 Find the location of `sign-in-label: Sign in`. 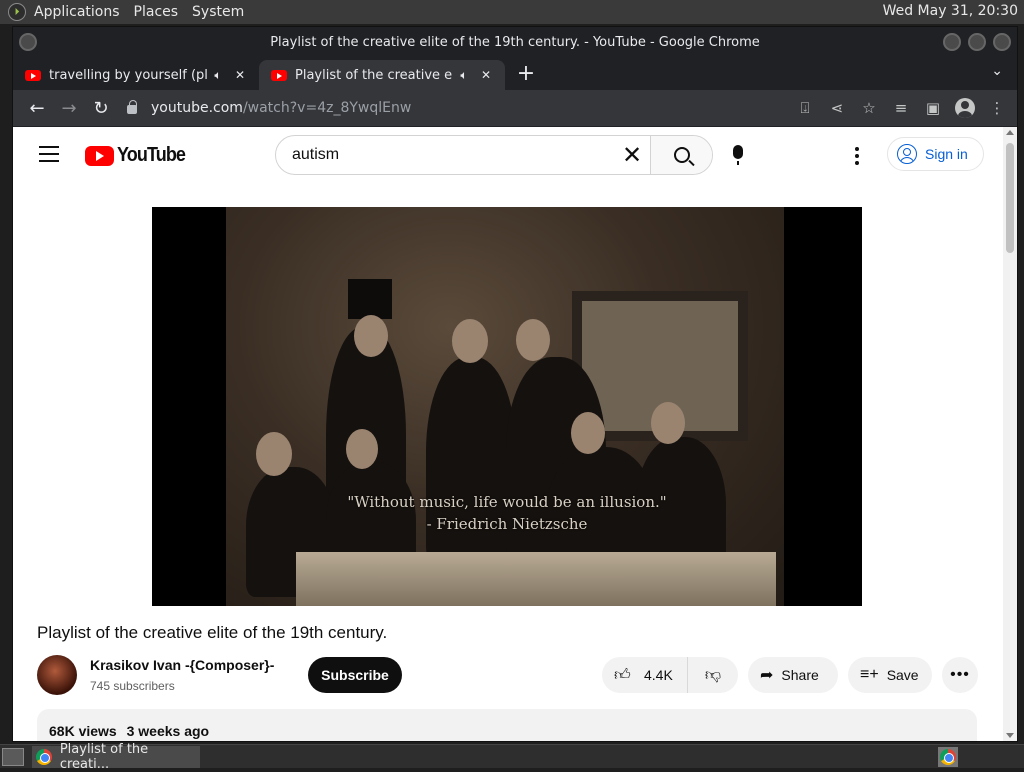

sign-in-label: Sign in is located at coordinates (946, 154).